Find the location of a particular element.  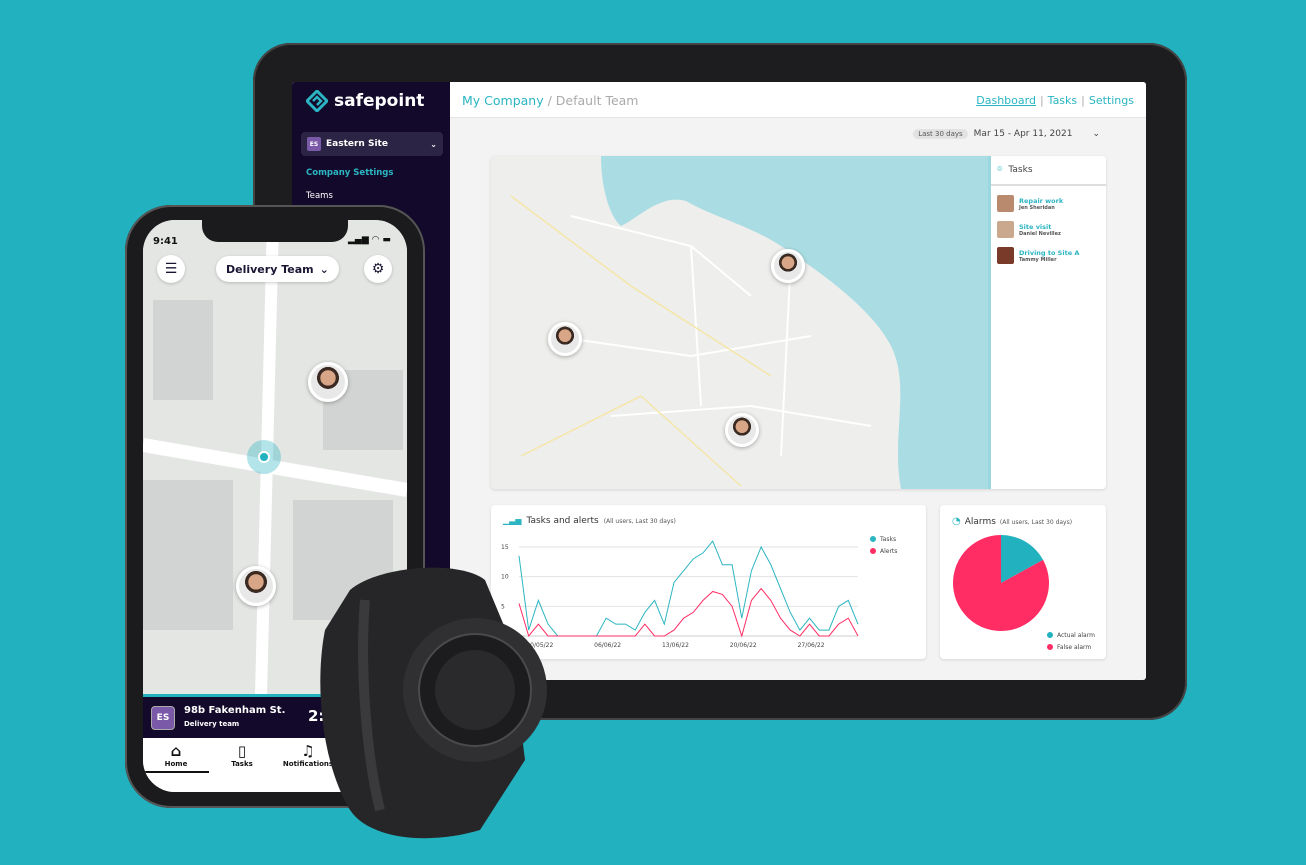

tab-tasks: ▯ Tasks is located at coordinates (242, 765).